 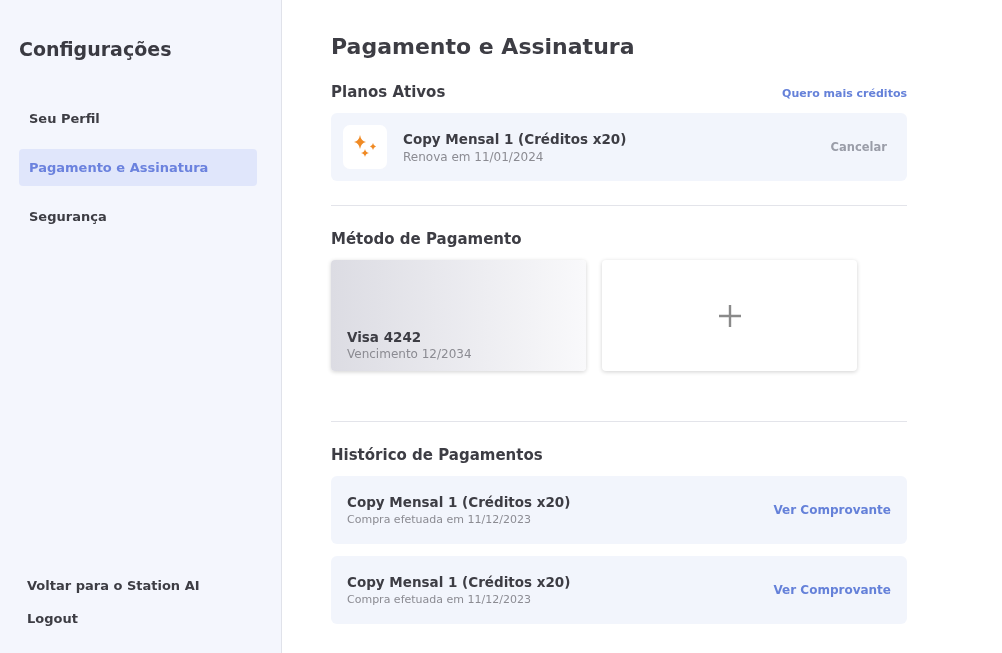 I want to click on sidebar-link: Voltar para o Station AI, so click(x=138, y=585).